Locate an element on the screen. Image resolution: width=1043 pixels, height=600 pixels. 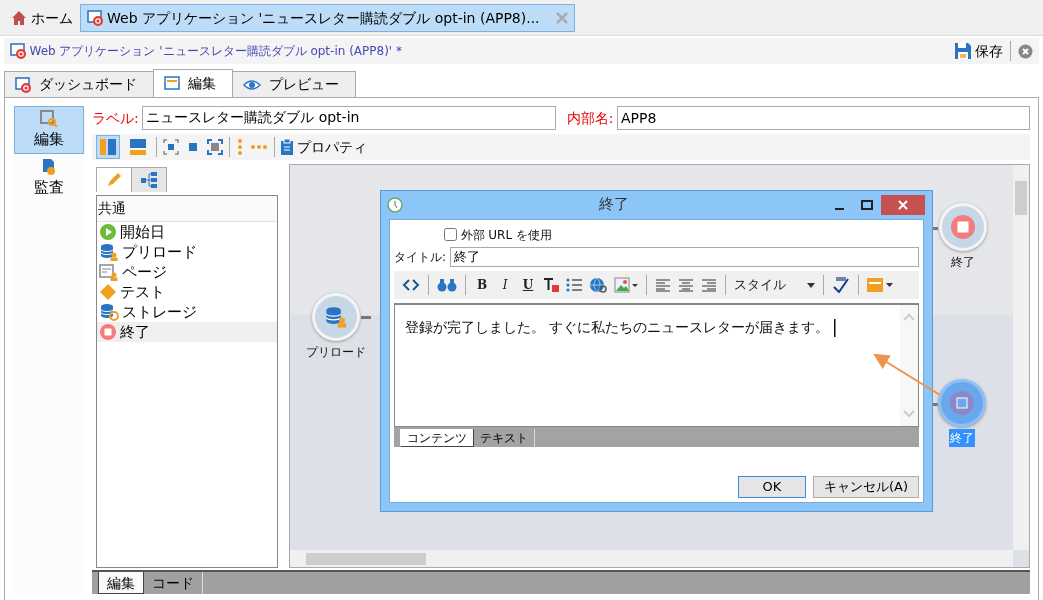
horizontal-scrollbar is located at coordinates (651, 558).